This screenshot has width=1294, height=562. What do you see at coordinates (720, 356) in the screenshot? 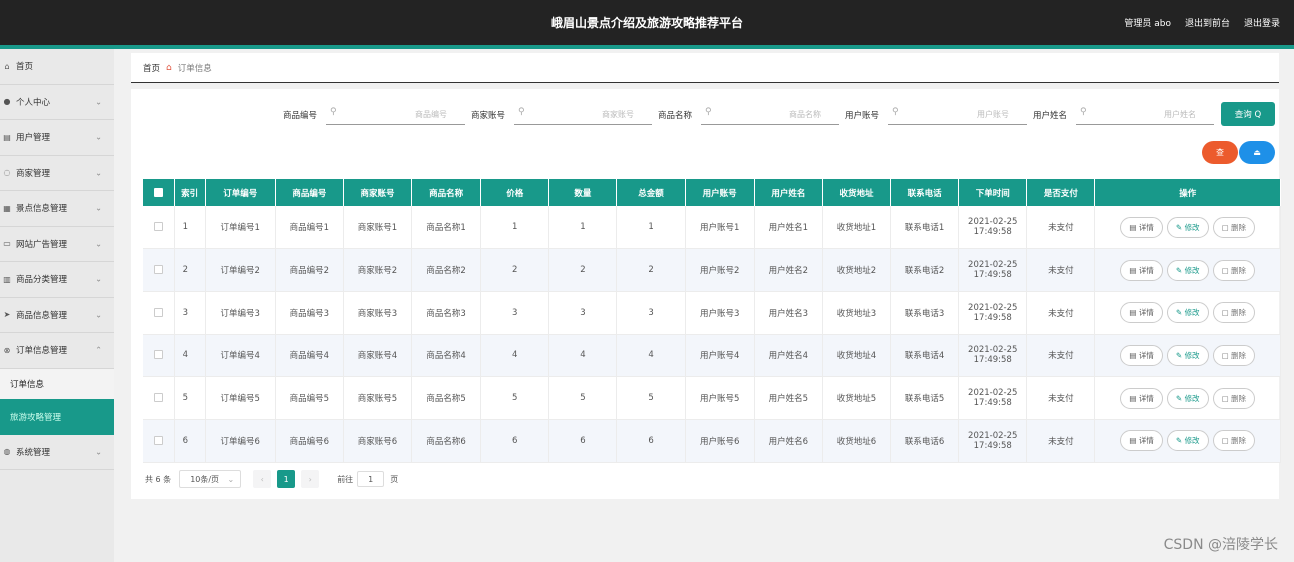
I see `table-cell: 用户账号4` at bounding box center [720, 356].